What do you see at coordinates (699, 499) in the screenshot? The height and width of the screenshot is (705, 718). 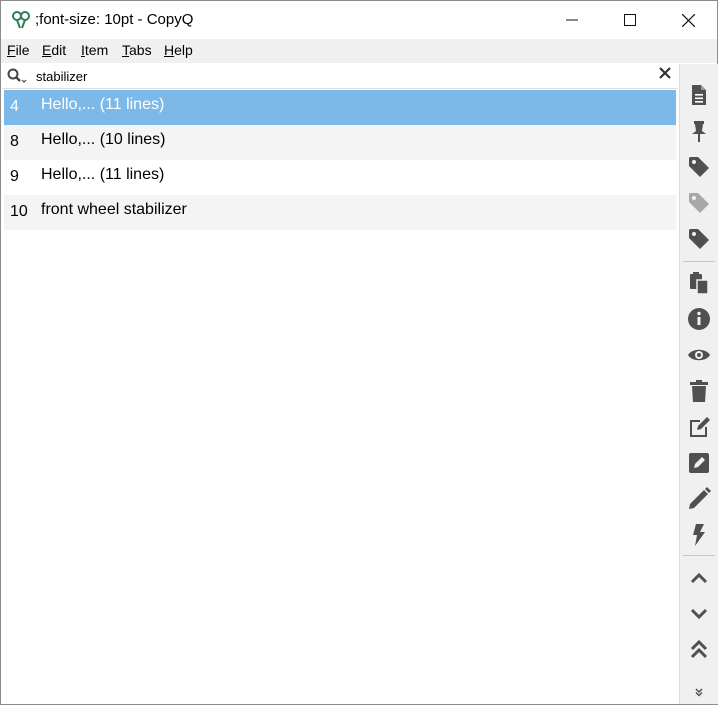 I see `pencil-icon` at bounding box center [699, 499].